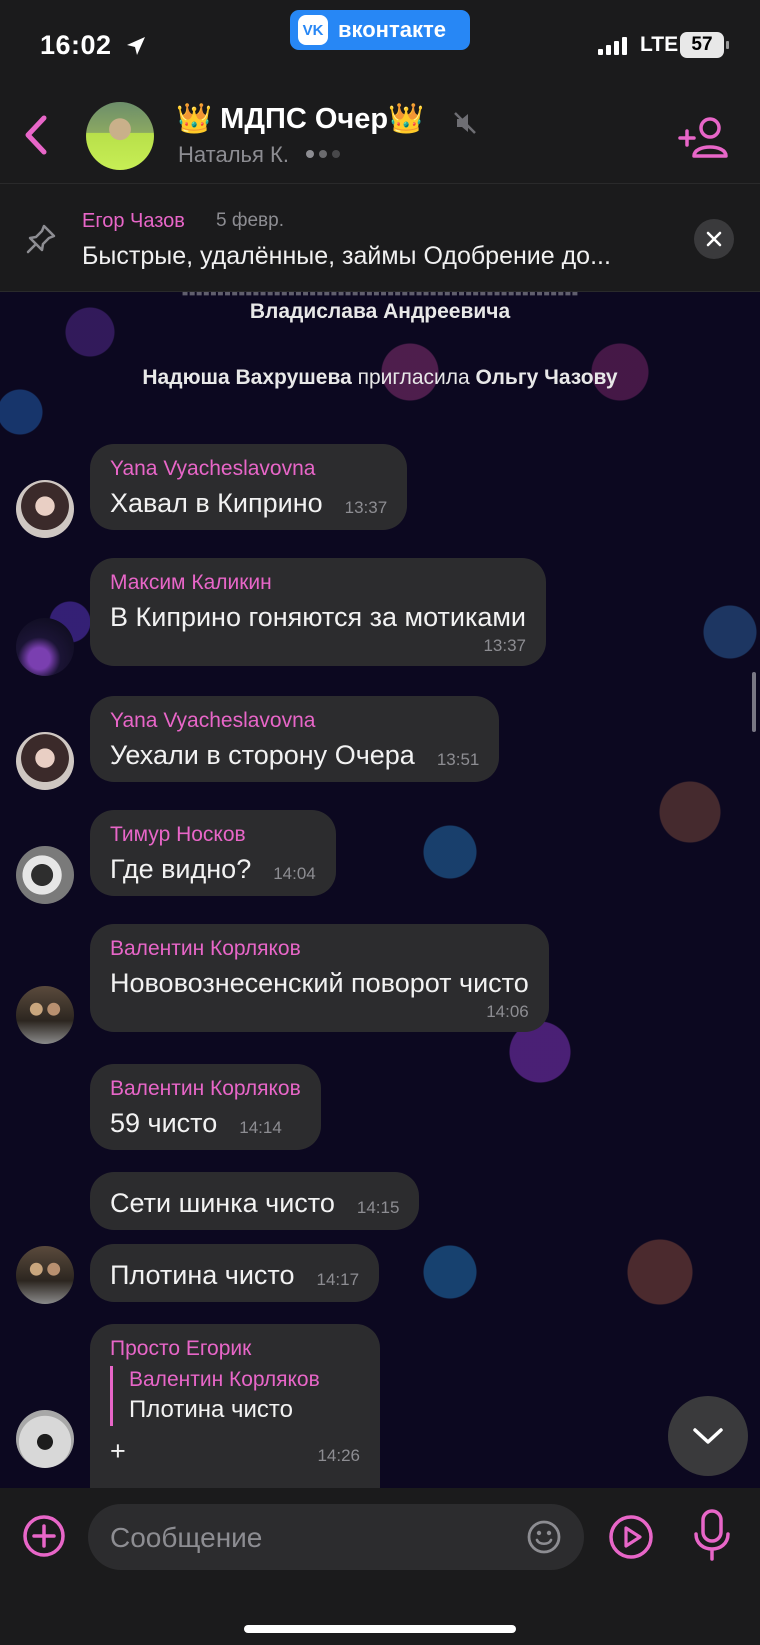 The width and height of the screenshot is (760, 1645). What do you see at coordinates (37, 135) in the screenshot?
I see `back-chevron-icon` at bounding box center [37, 135].